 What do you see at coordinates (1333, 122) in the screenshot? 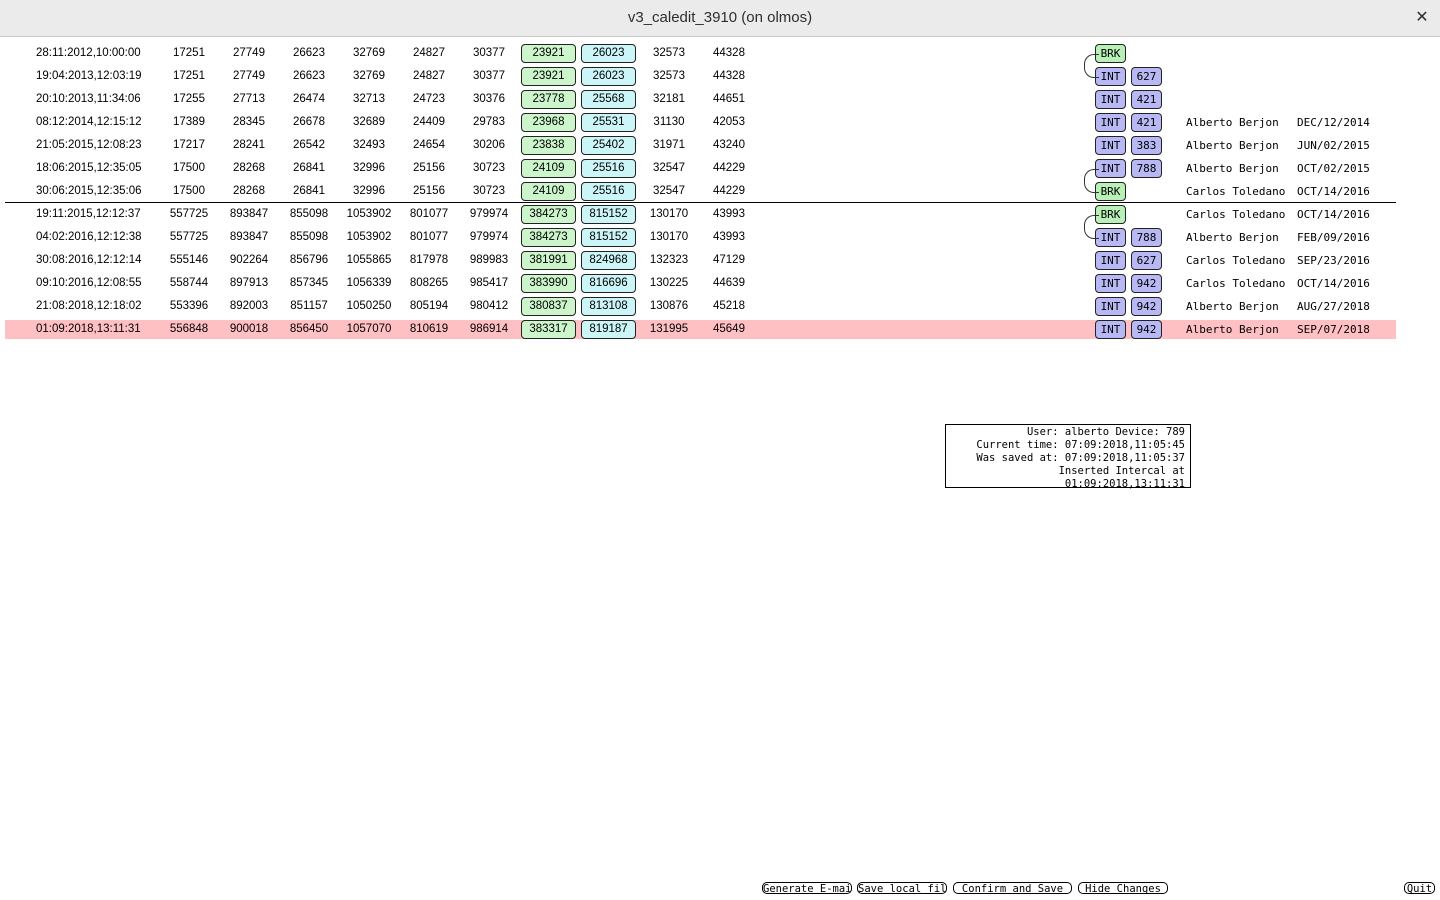
I see `row-date: DEC/12/2014` at bounding box center [1333, 122].